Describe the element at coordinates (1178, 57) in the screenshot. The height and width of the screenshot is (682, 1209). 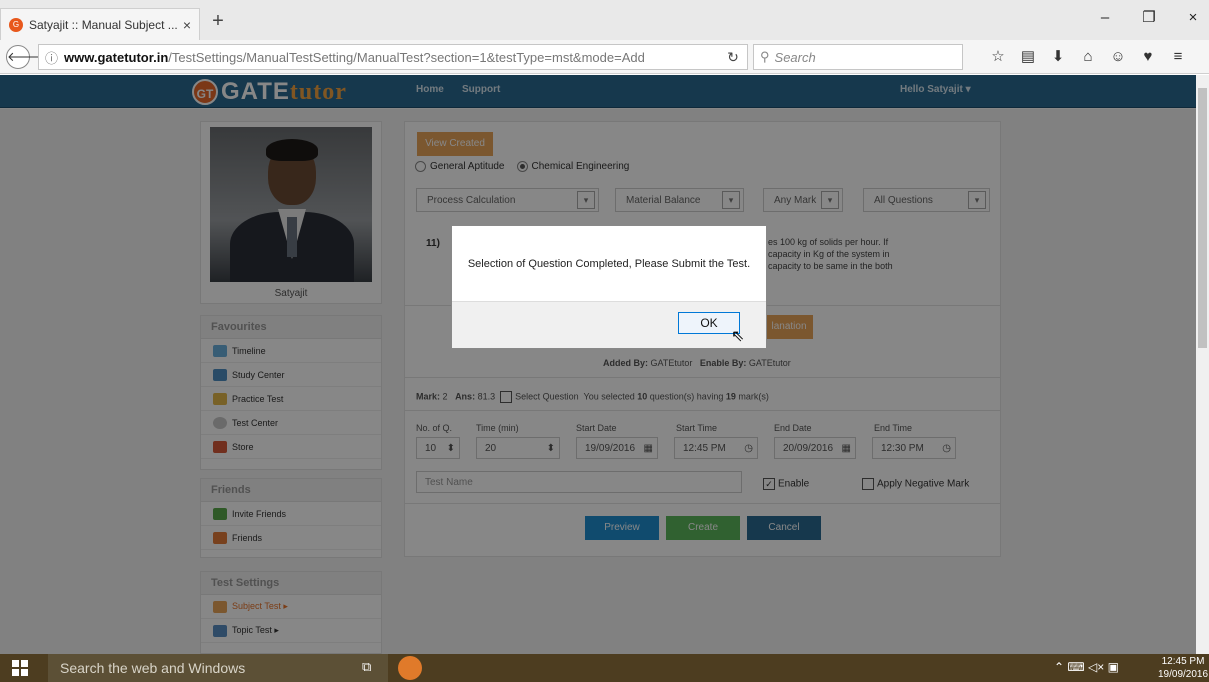
I see `menu-icon: ≡` at that location.